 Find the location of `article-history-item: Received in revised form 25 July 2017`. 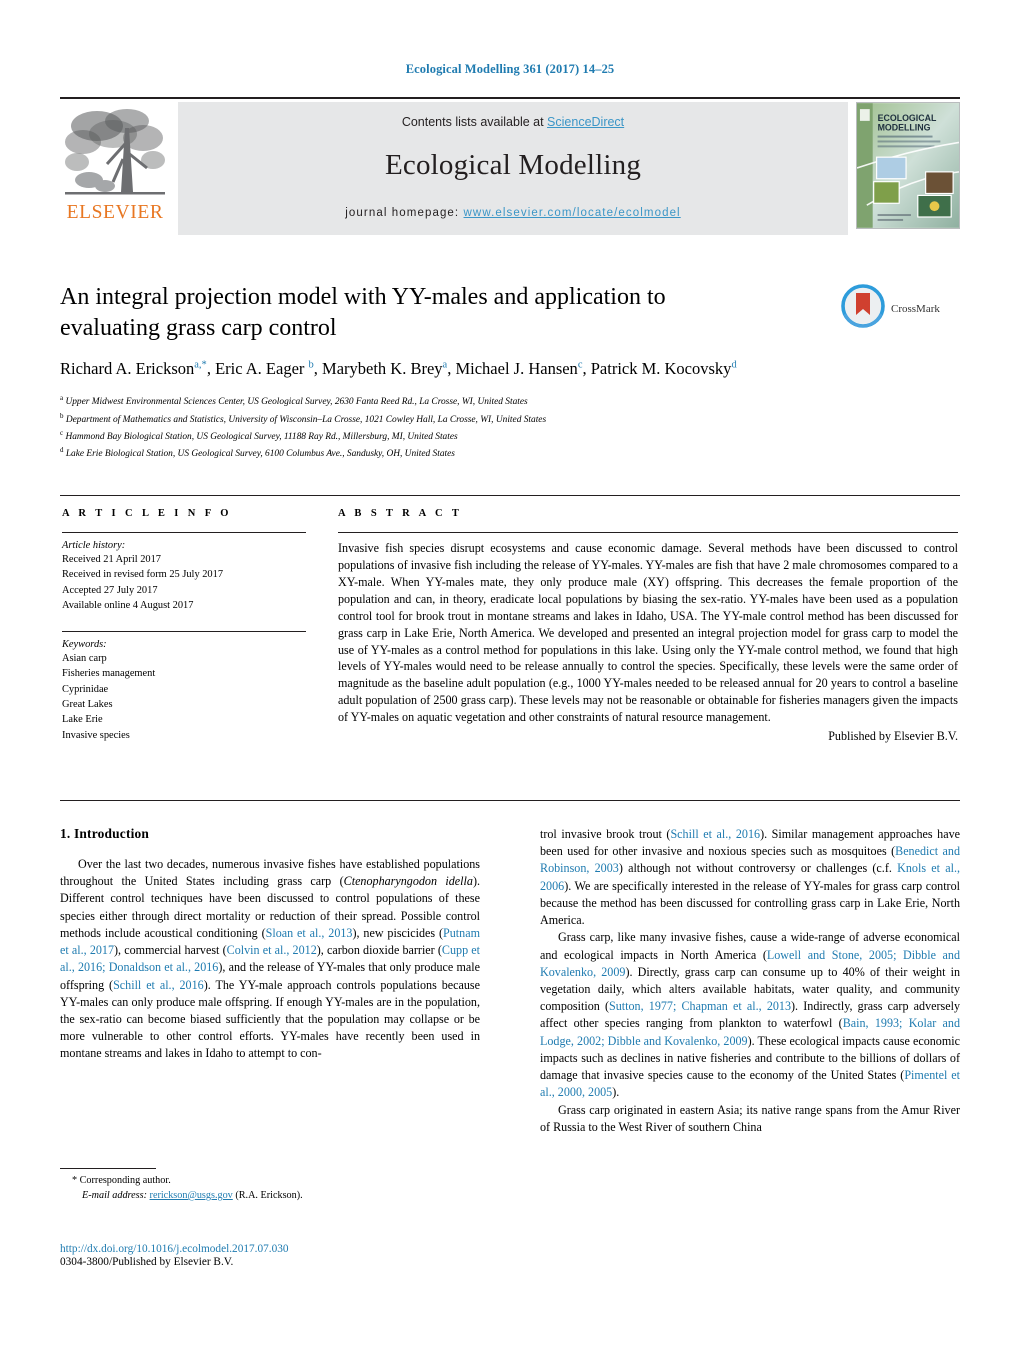

article-history-item: Received in revised form 25 July 2017 is located at coordinates (143, 575).